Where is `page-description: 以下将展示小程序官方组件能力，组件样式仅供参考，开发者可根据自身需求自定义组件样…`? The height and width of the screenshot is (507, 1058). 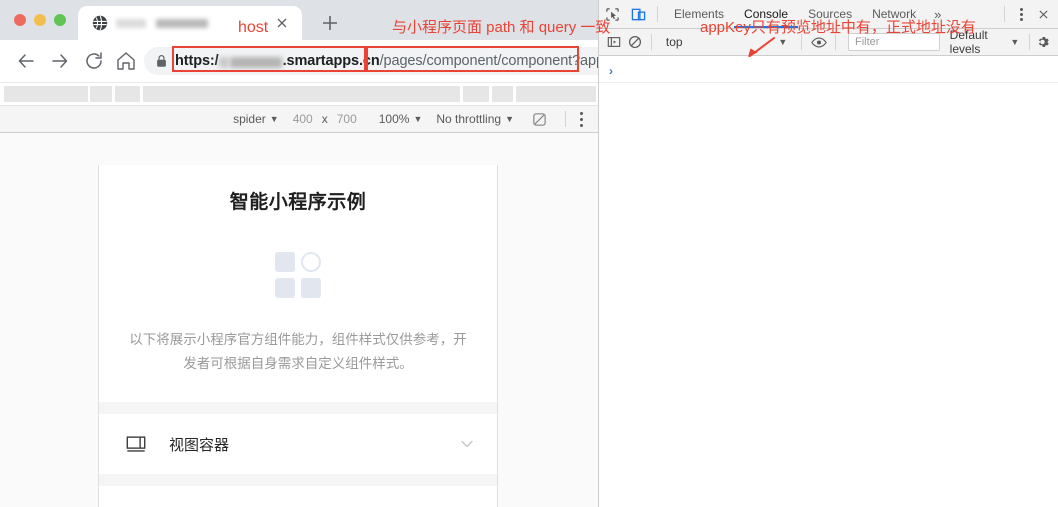
page-description: 以下将展示小程序官方组件能力，组件样式仅供参考，开发者可根据自身需求自定义组件样… is located at coordinates (298, 351).